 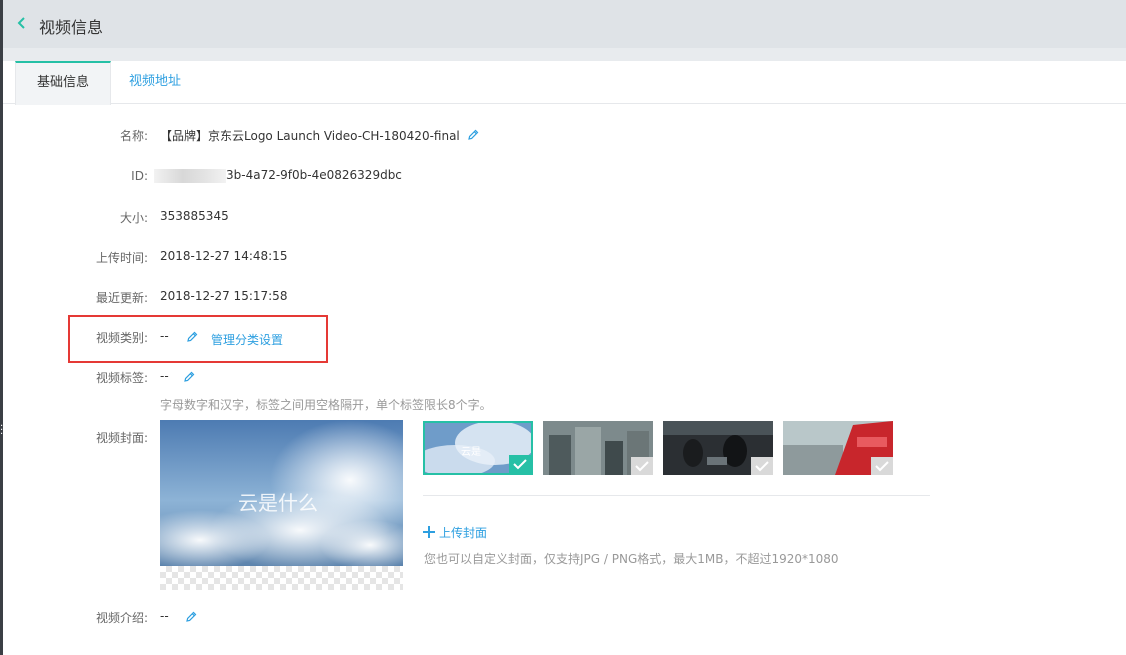 What do you see at coordinates (71, 27) in the screenshot?
I see `page-title: 视频信息` at bounding box center [71, 27].